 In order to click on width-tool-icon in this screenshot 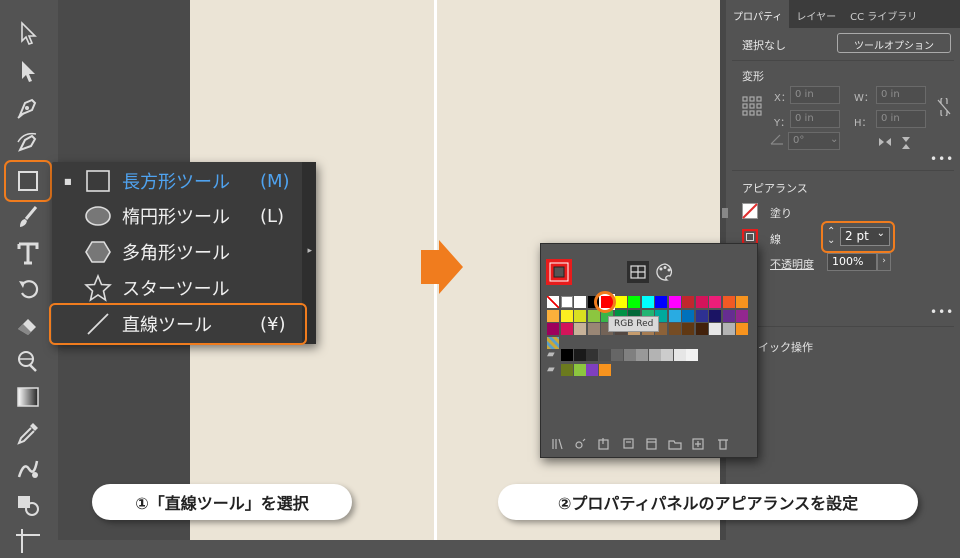, I will do `click(28, 361)`.